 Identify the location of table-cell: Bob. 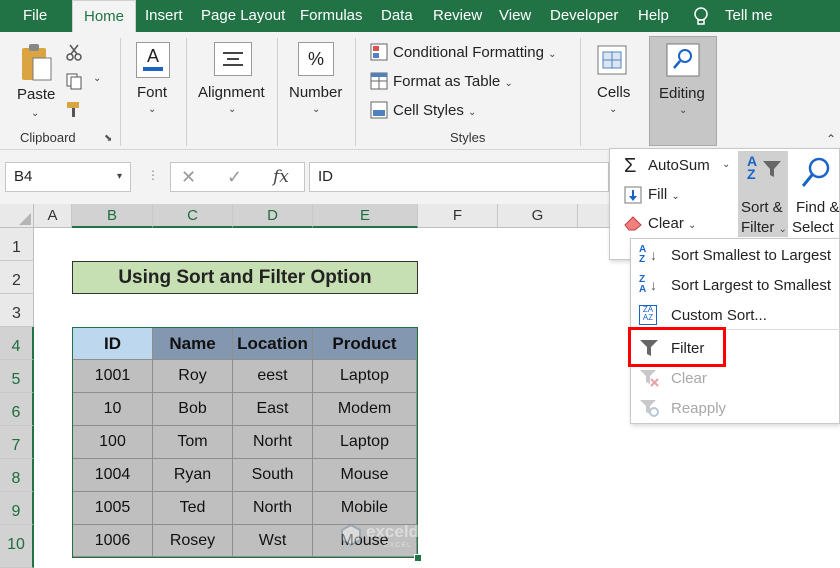
(193, 409).